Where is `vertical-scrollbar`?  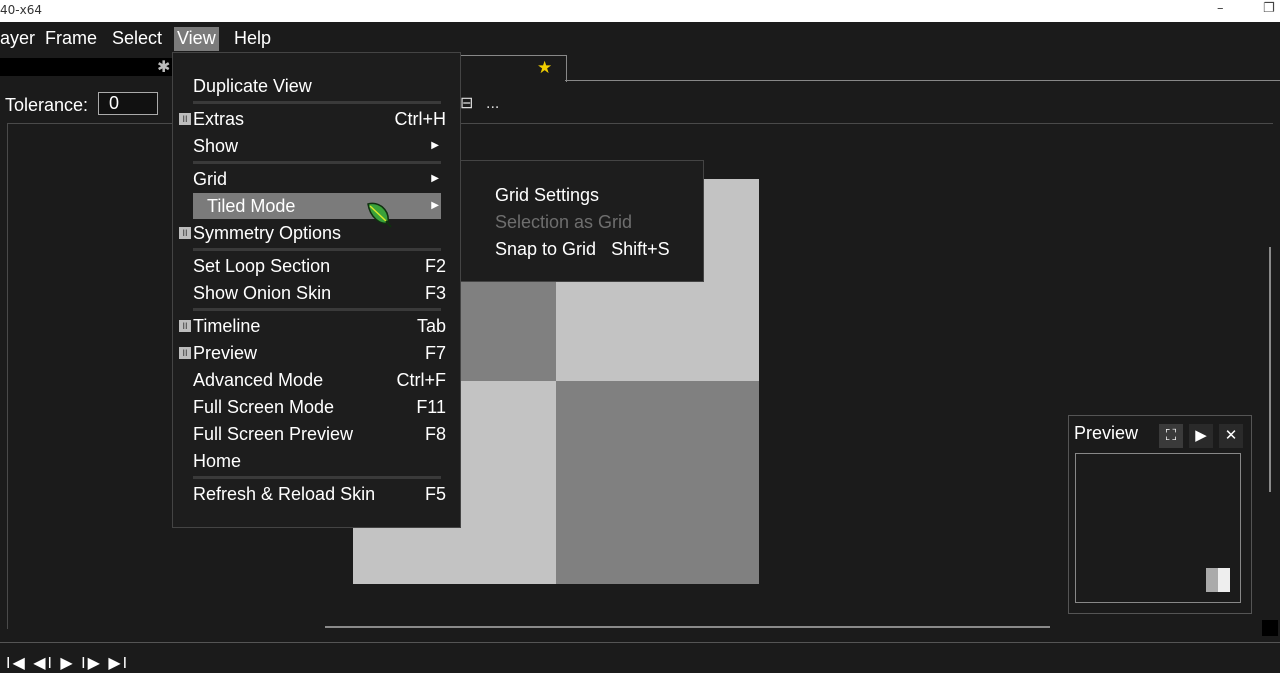 vertical-scrollbar is located at coordinates (1270, 369).